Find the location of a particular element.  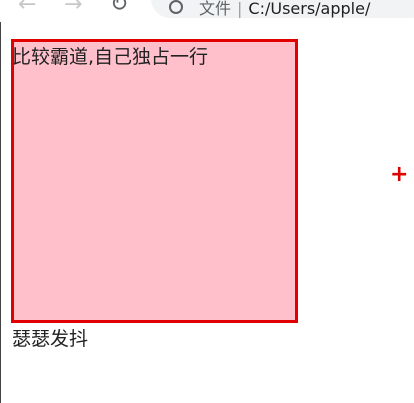

reload-button: ↻ is located at coordinates (119, 8).